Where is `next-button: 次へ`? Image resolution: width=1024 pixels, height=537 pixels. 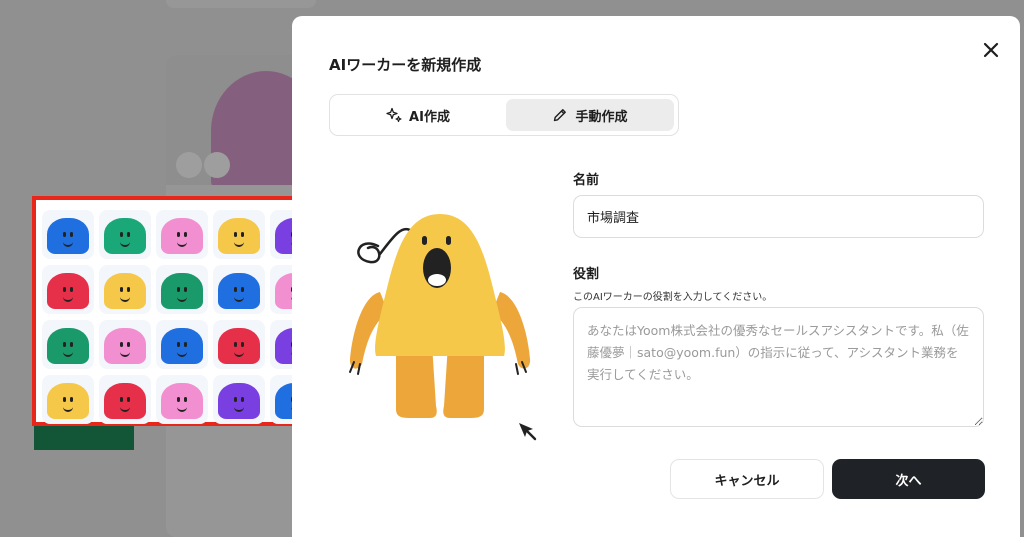 next-button: 次へ is located at coordinates (908, 479).